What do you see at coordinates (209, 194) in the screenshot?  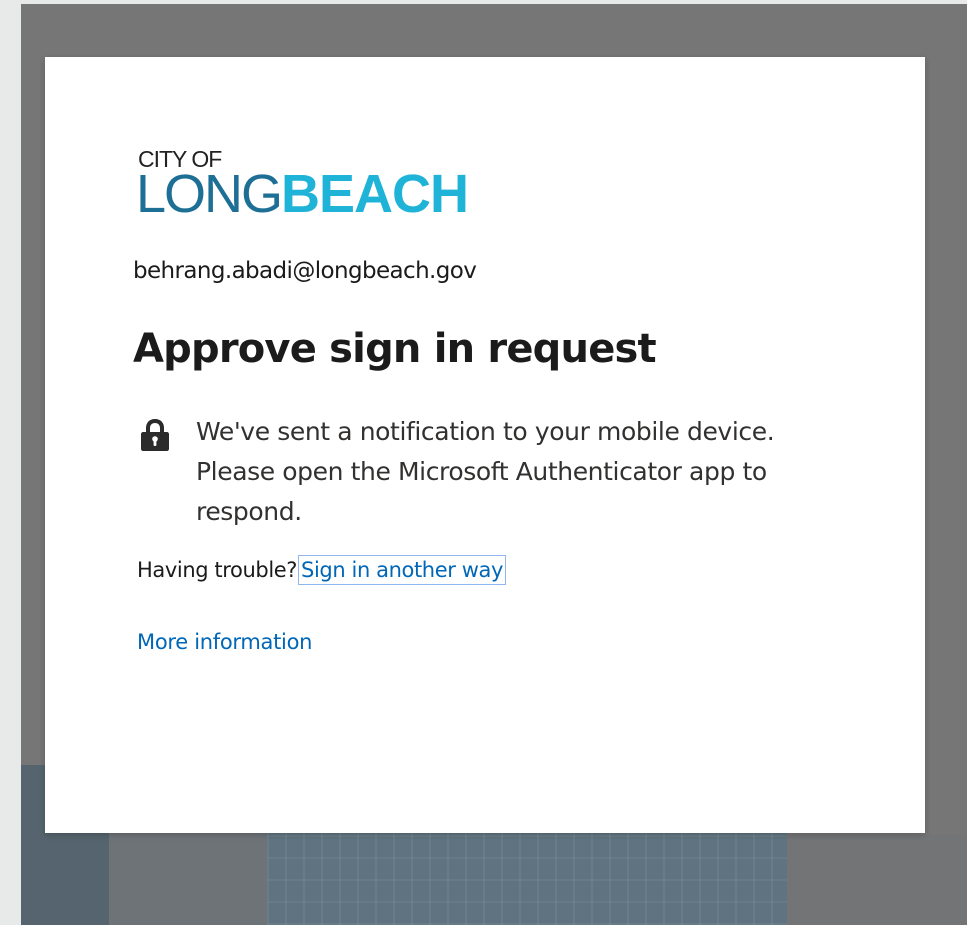 I see `logo-long: LONG` at bounding box center [209, 194].